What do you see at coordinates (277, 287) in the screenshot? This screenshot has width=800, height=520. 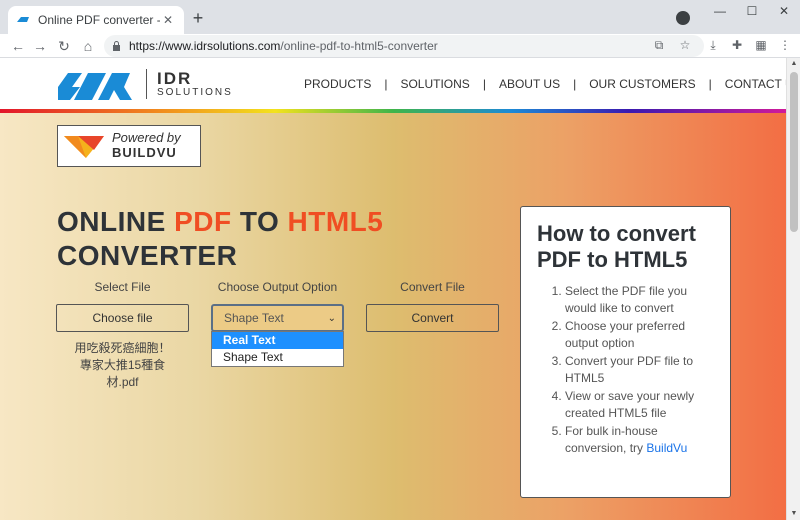 I see `output-option-label: Choose Output Option` at bounding box center [277, 287].